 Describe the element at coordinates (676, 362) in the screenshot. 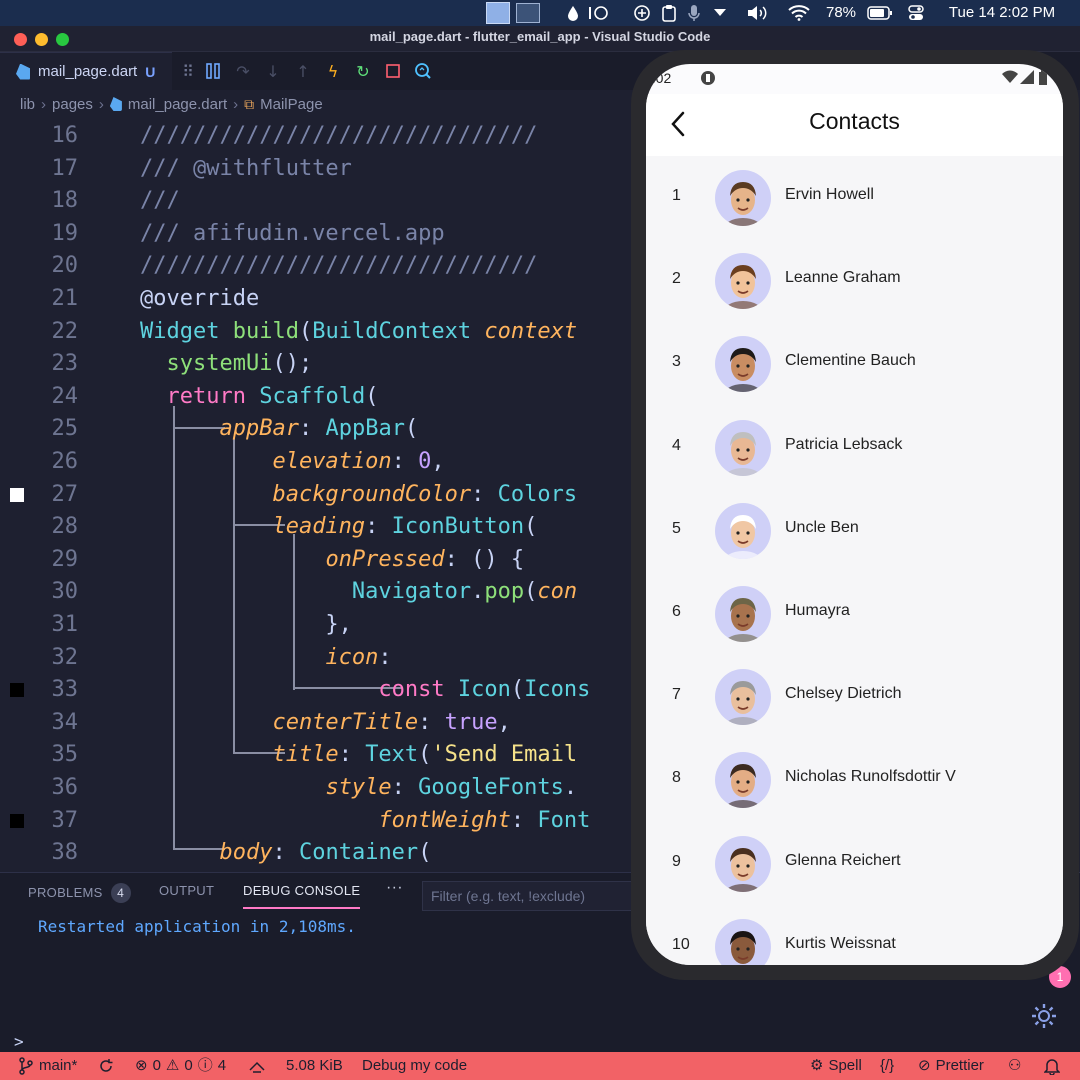

I see `contact-number: 3` at that location.